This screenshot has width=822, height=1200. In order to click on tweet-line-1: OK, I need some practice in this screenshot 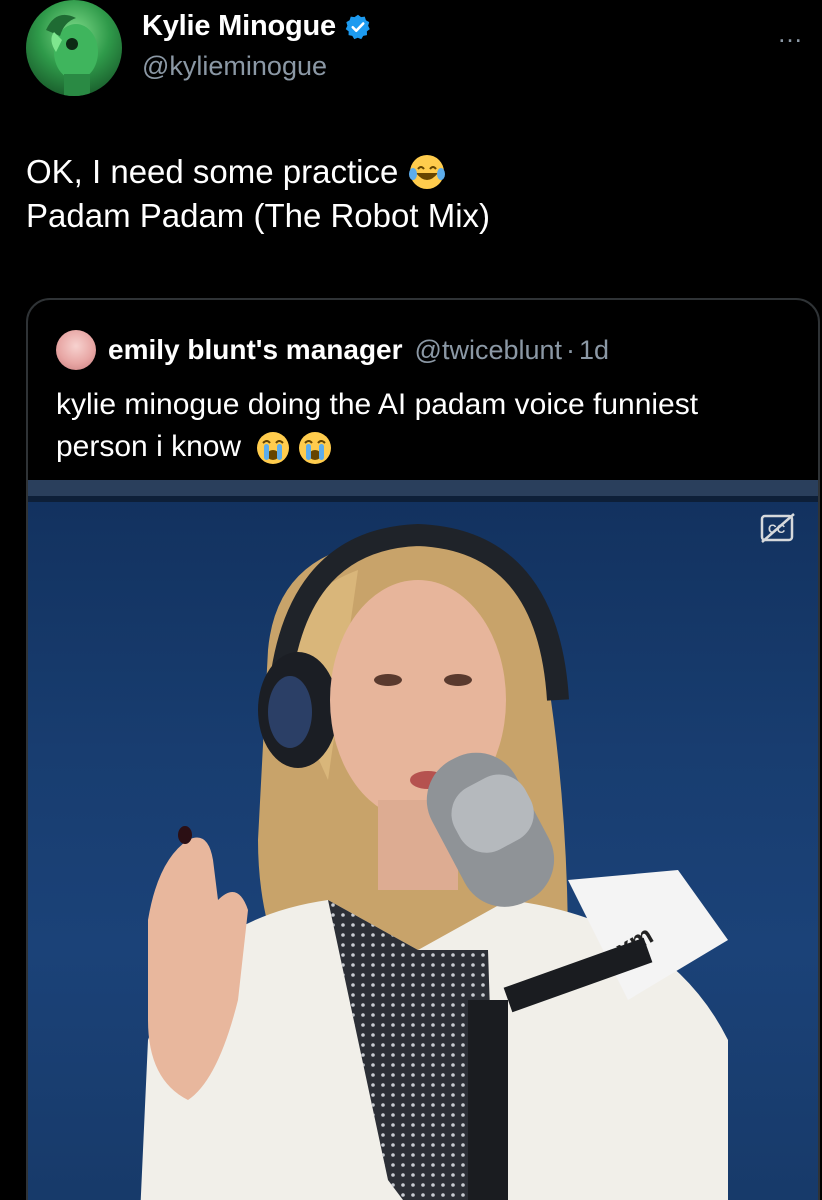, I will do `click(212, 171)`.